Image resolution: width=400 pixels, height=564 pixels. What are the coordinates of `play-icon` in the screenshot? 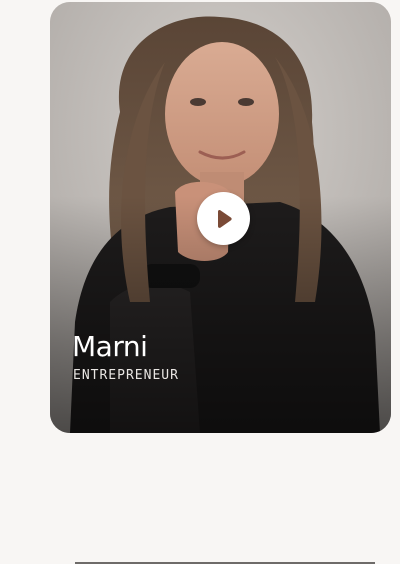 It's located at (224, 218).